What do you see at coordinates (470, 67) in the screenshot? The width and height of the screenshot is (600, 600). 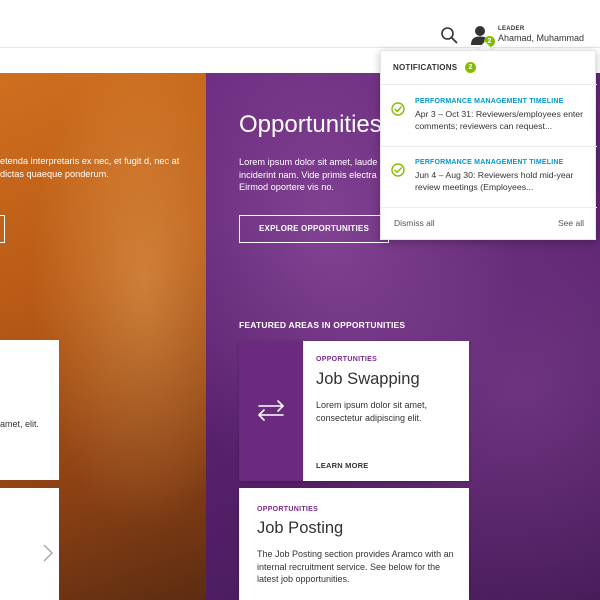 I see `notifications-count-badge: 2` at bounding box center [470, 67].